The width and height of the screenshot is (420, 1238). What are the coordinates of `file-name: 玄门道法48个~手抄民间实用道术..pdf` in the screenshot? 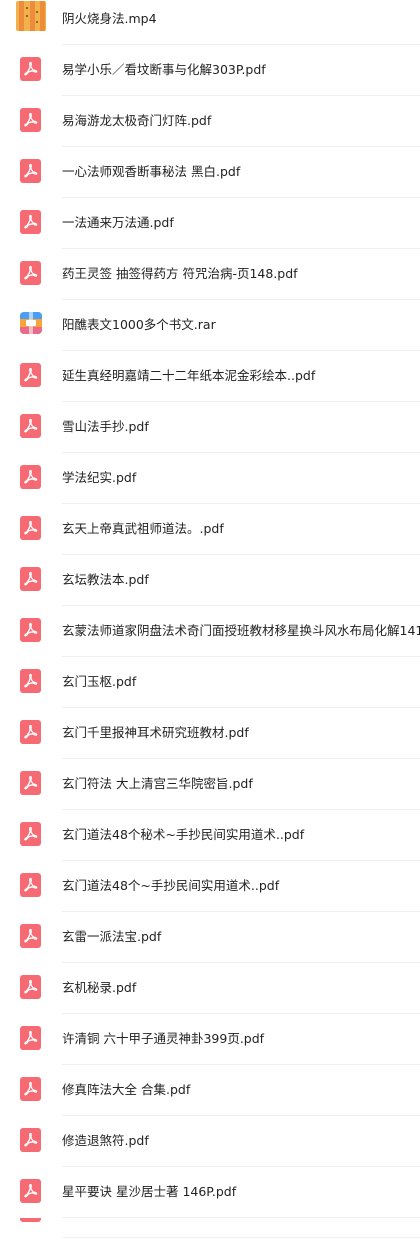 It's located at (170, 886).